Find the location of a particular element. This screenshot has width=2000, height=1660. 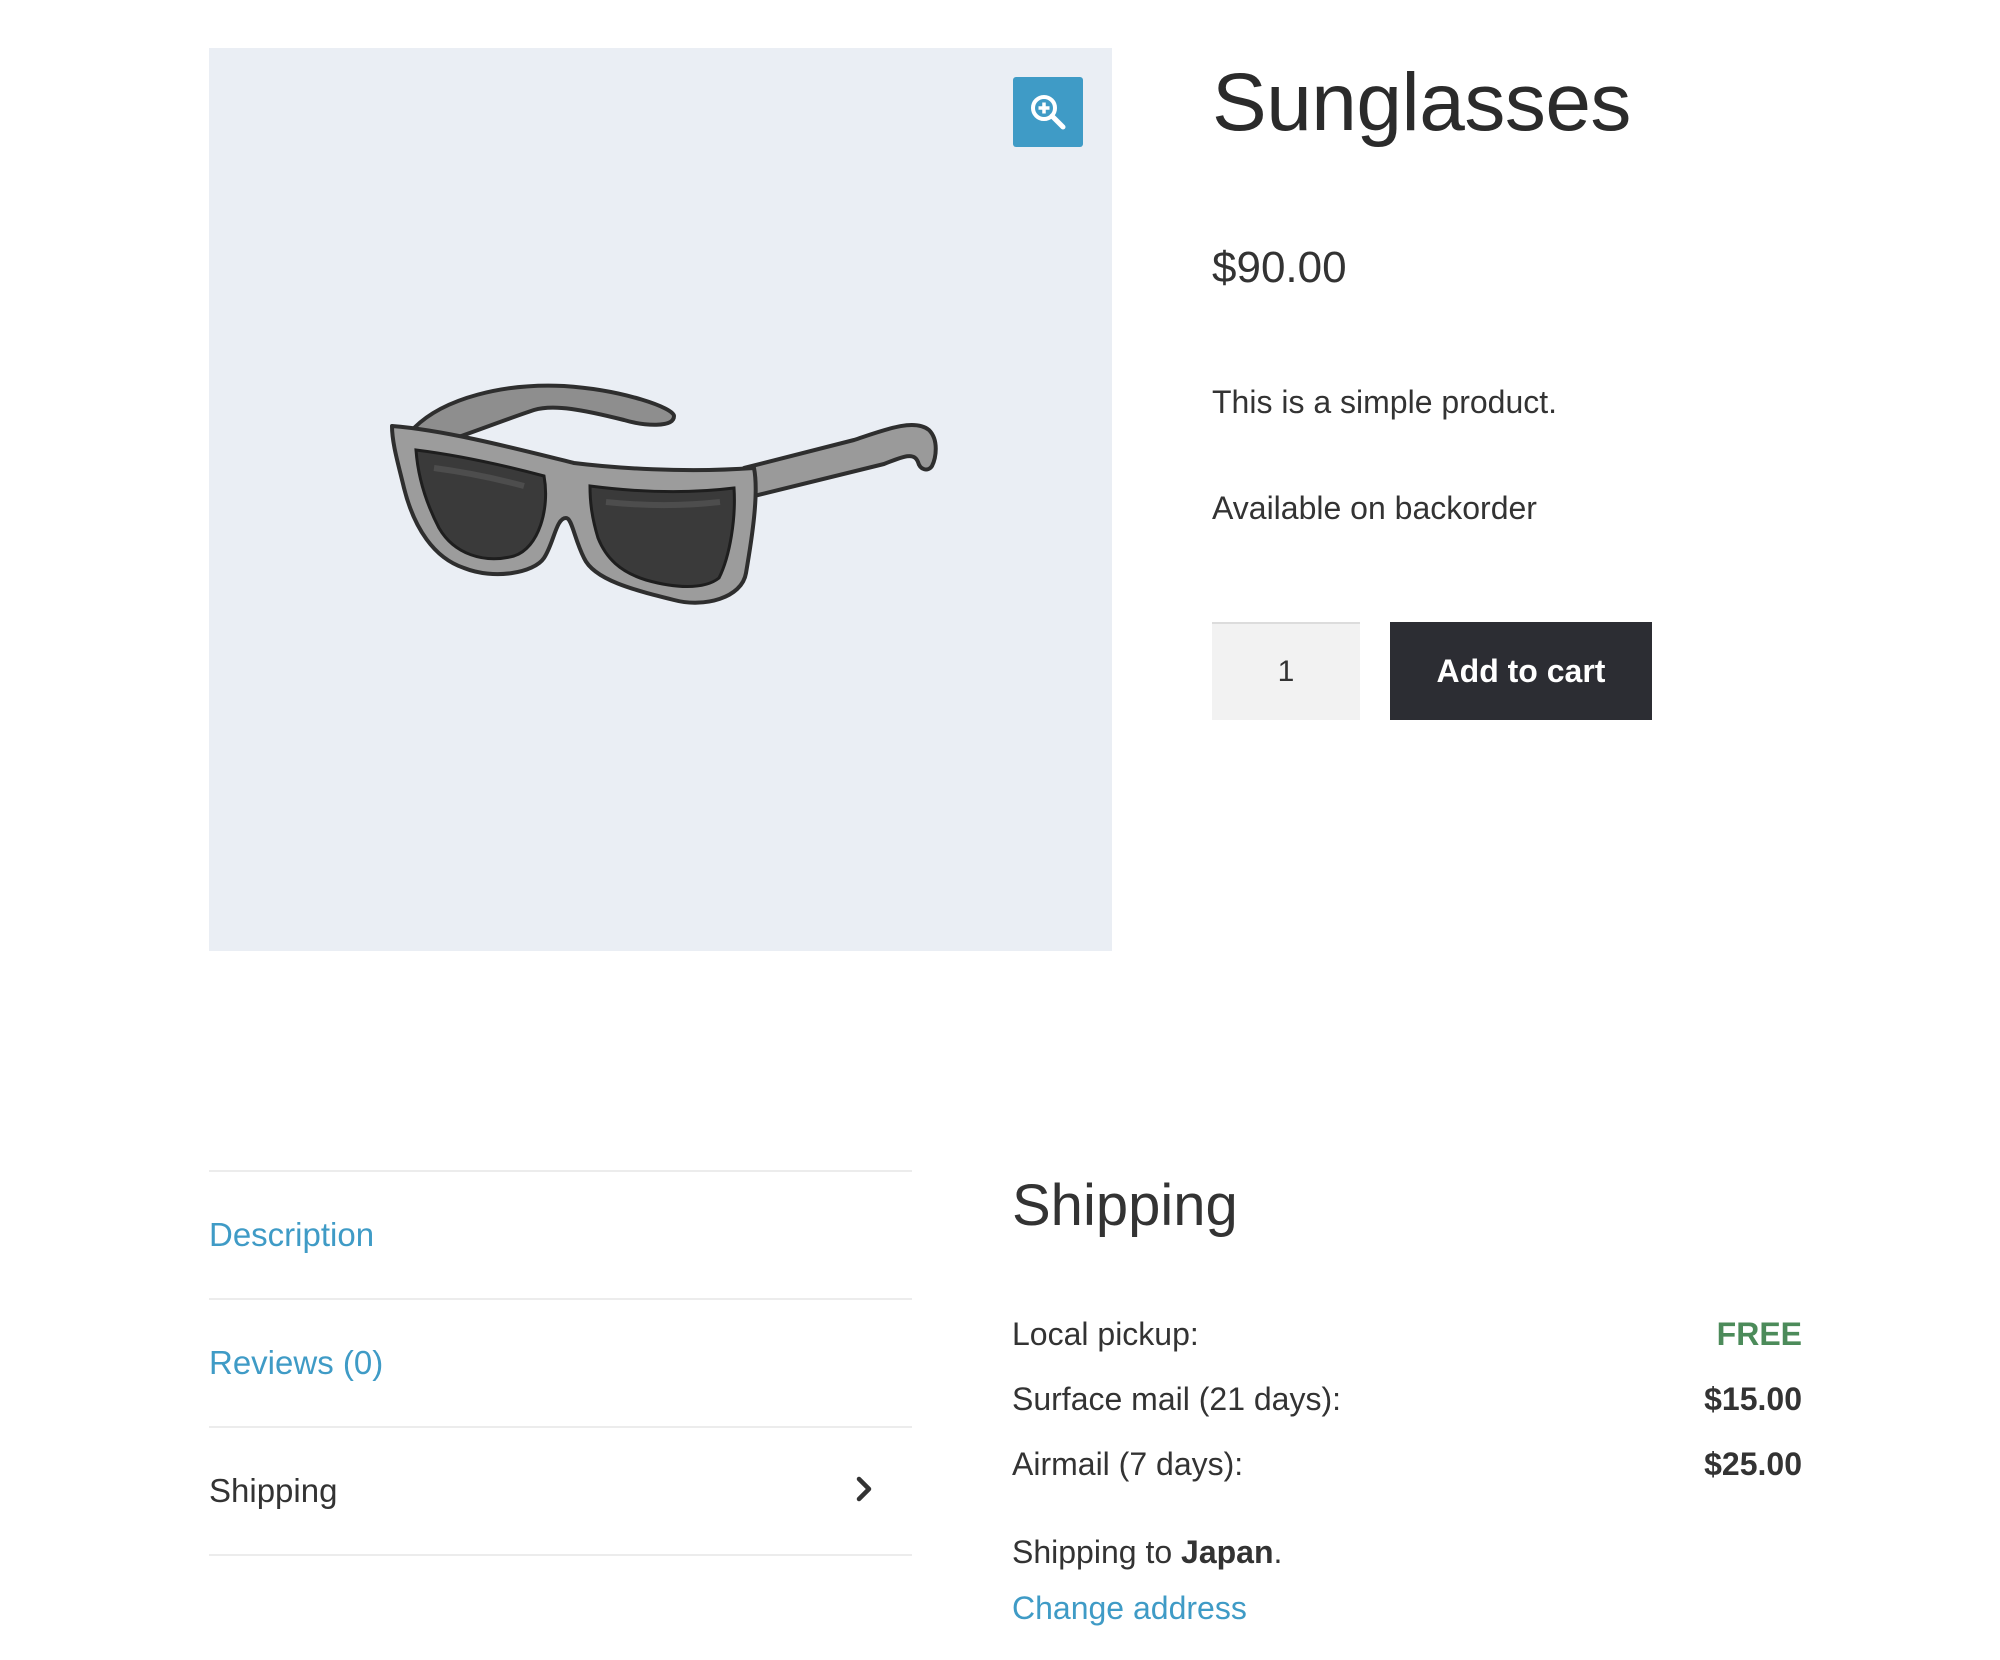

destination-country: Japan is located at coordinates (1227, 1552).